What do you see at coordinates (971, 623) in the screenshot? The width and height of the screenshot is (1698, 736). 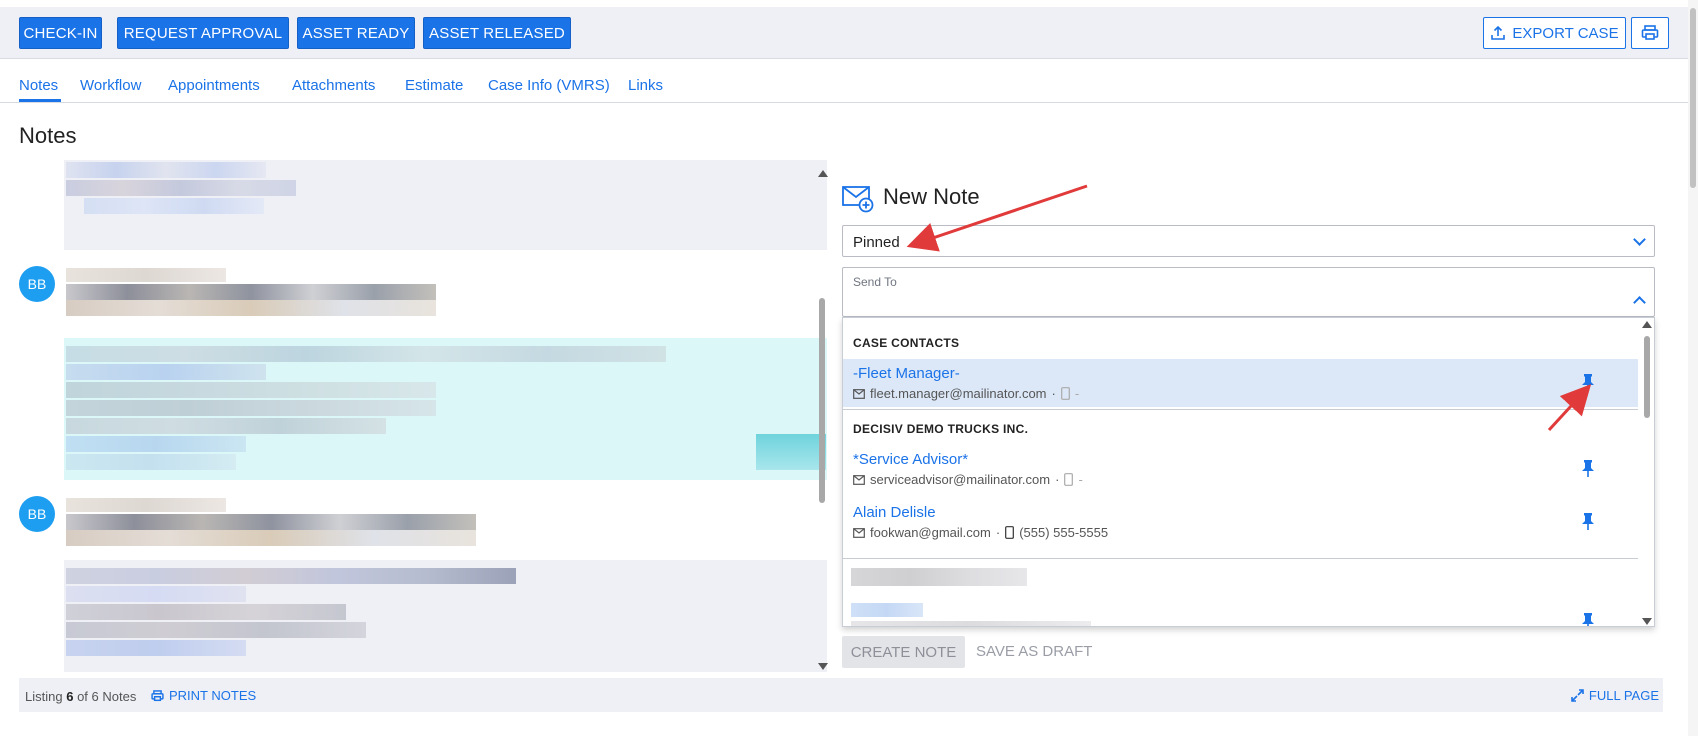 I see `redacted-contact-details` at bounding box center [971, 623].